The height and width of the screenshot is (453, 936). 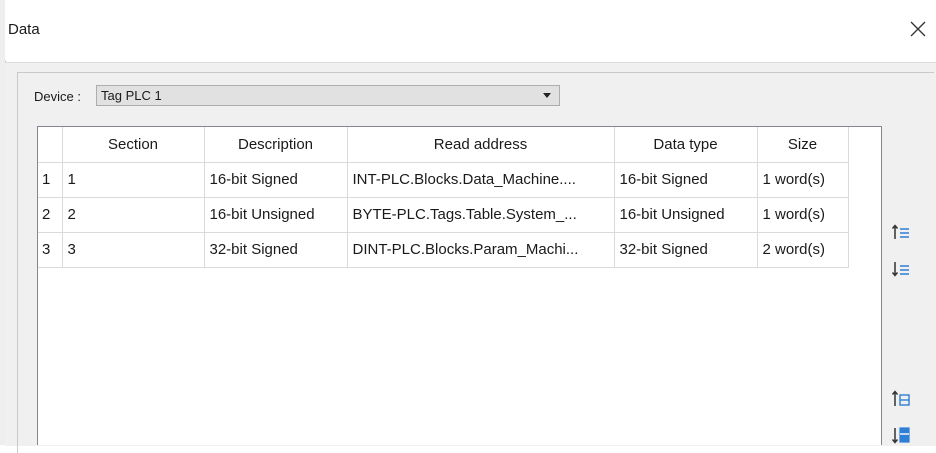 I want to click on cell-section: 2, so click(x=133, y=214).